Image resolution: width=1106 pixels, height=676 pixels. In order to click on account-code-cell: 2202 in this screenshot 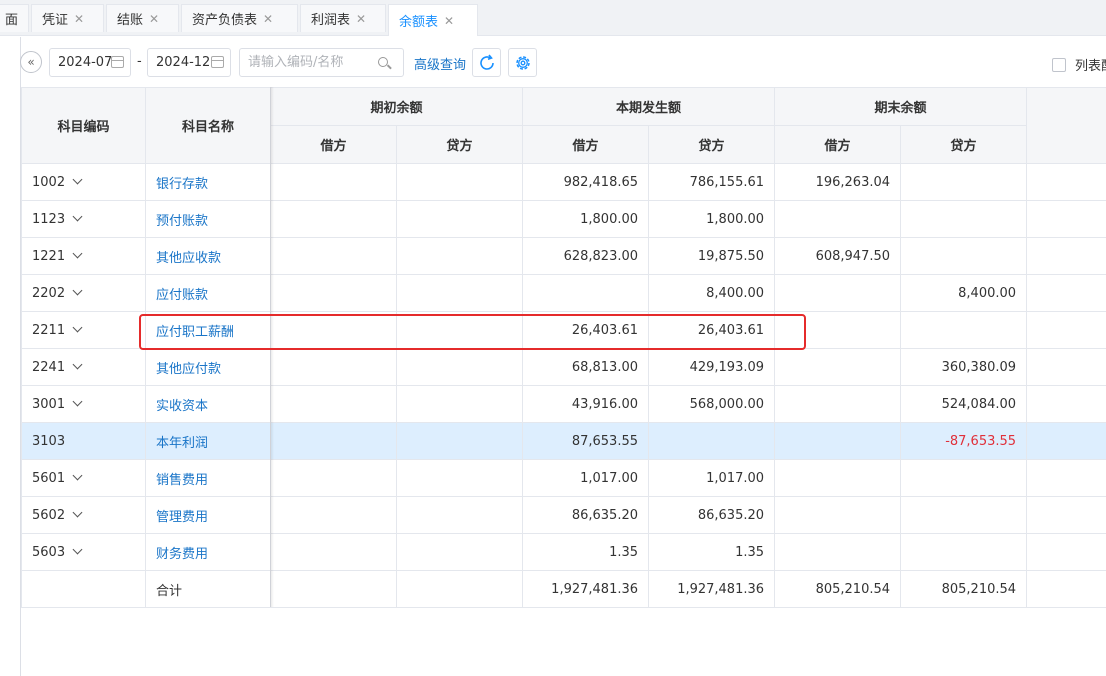, I will do `click(83, 293)`.